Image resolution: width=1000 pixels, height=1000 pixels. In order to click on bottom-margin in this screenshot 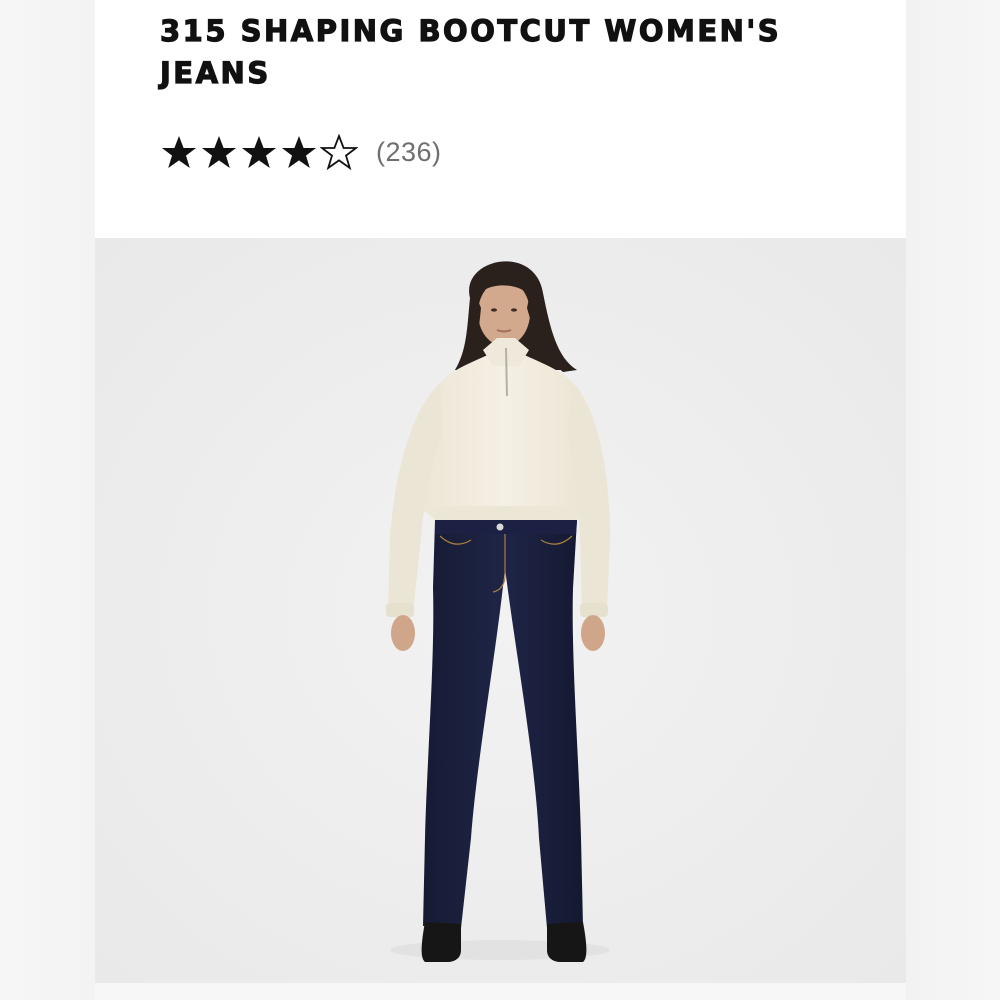, I will do `click(500, 991)`.